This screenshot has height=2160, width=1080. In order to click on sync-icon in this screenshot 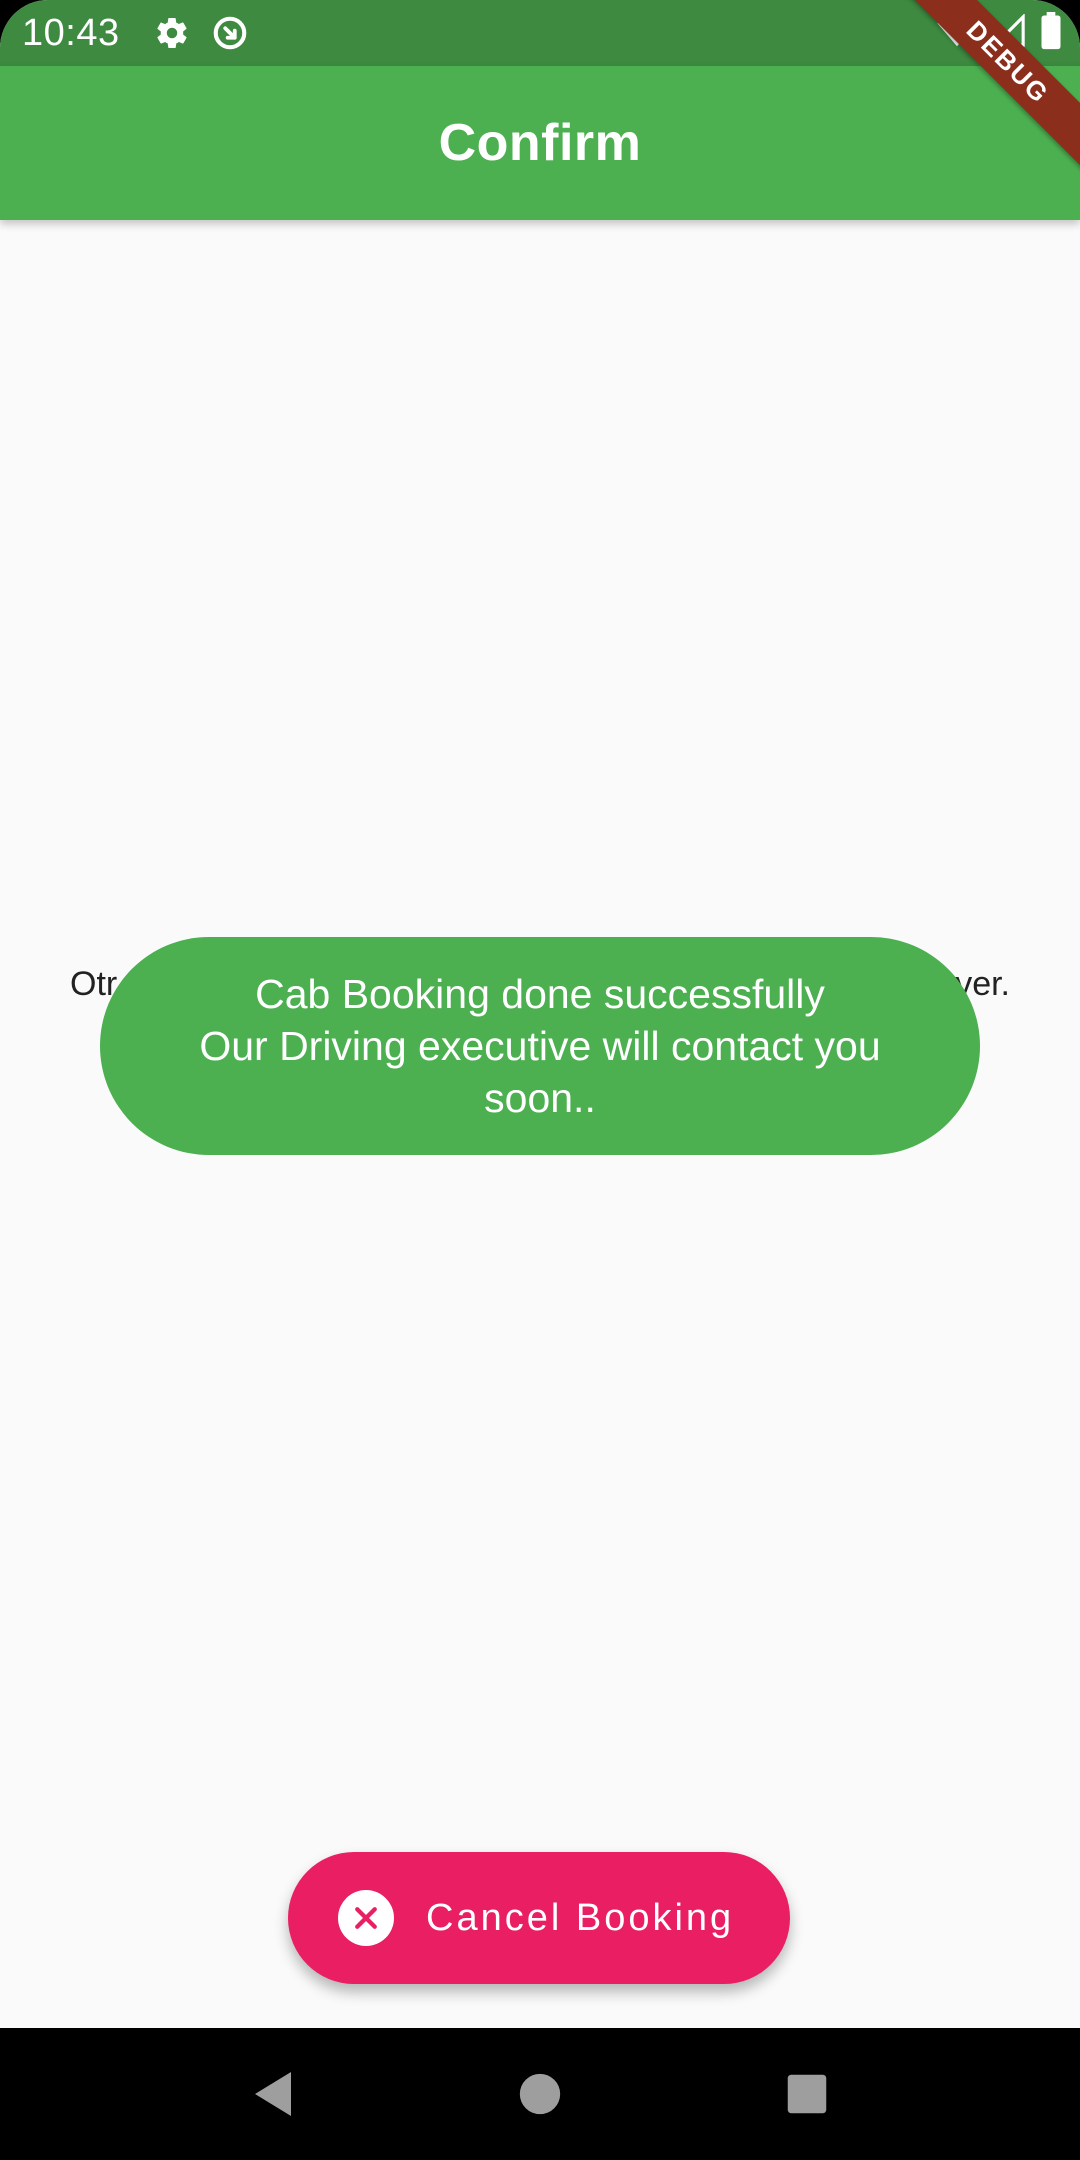, I will do `click(230, 33)`.